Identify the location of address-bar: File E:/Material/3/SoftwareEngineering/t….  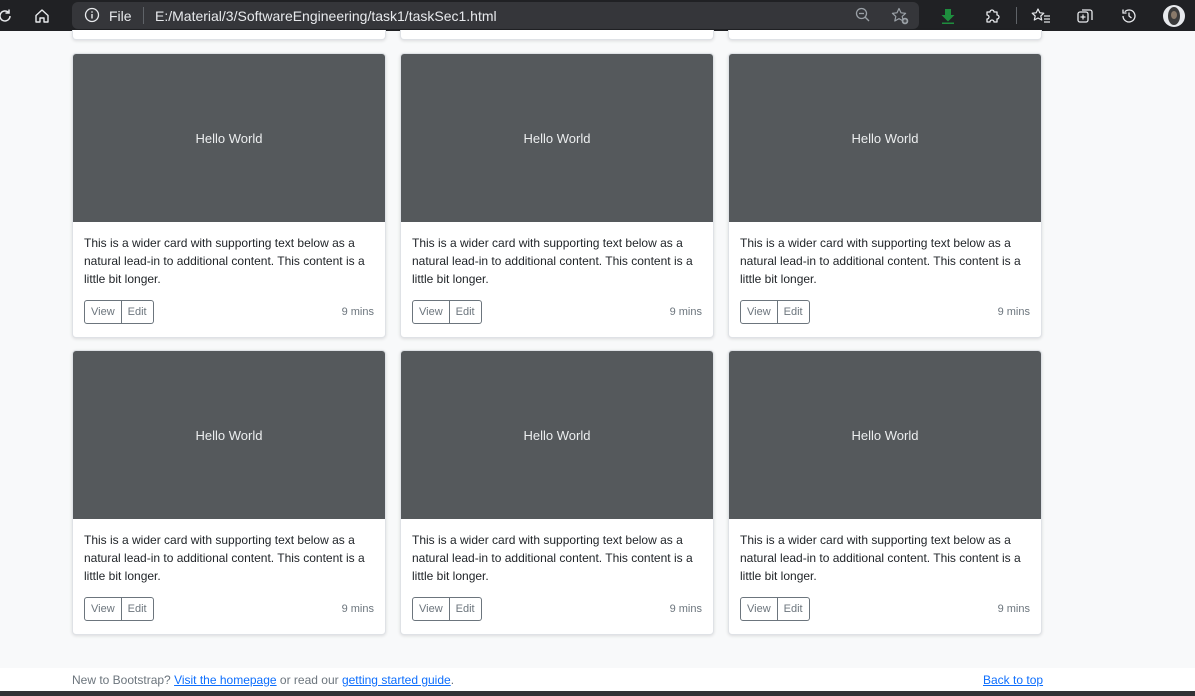
(495, 15).